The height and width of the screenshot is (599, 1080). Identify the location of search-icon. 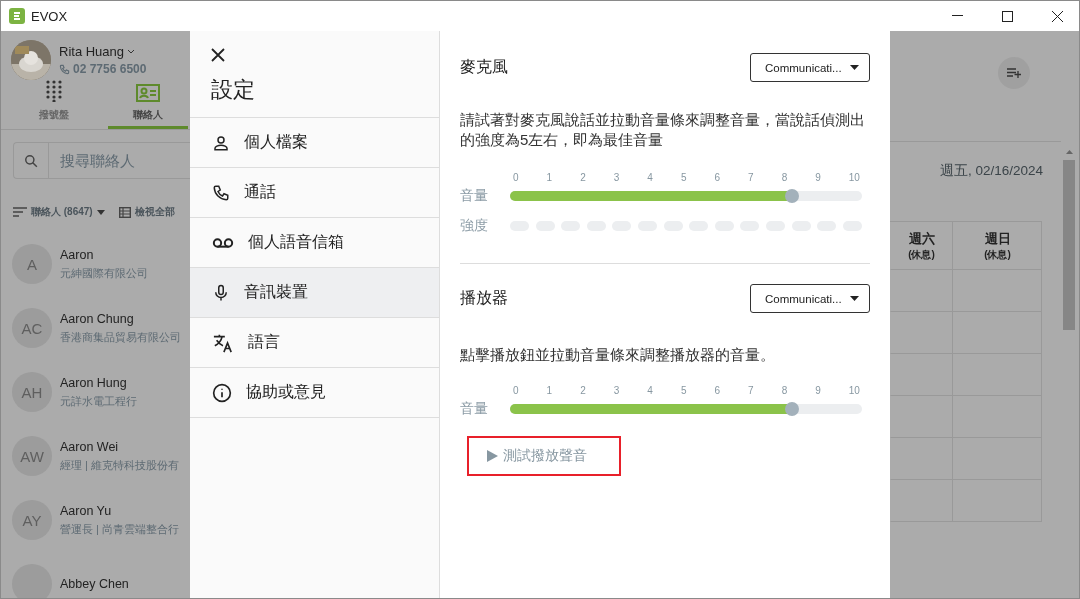
(30, 160).